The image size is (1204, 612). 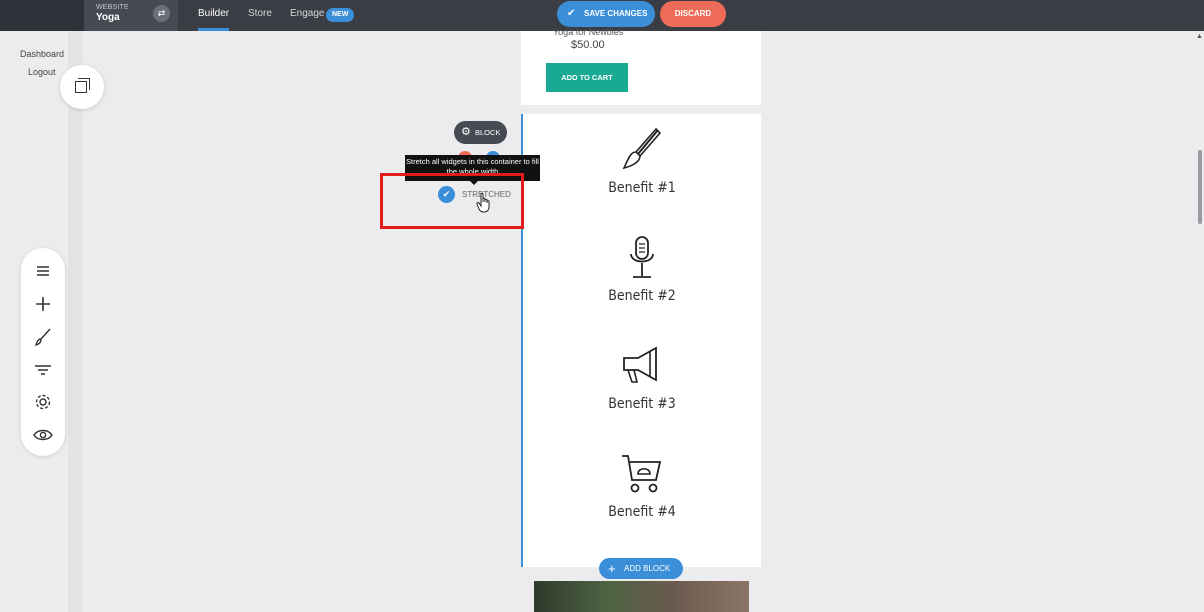 What do you see at coordinates (616, 13) in the screenshot?
I see `save-changes-label: SAVE CHANGES` at bounding box center [616, 13].